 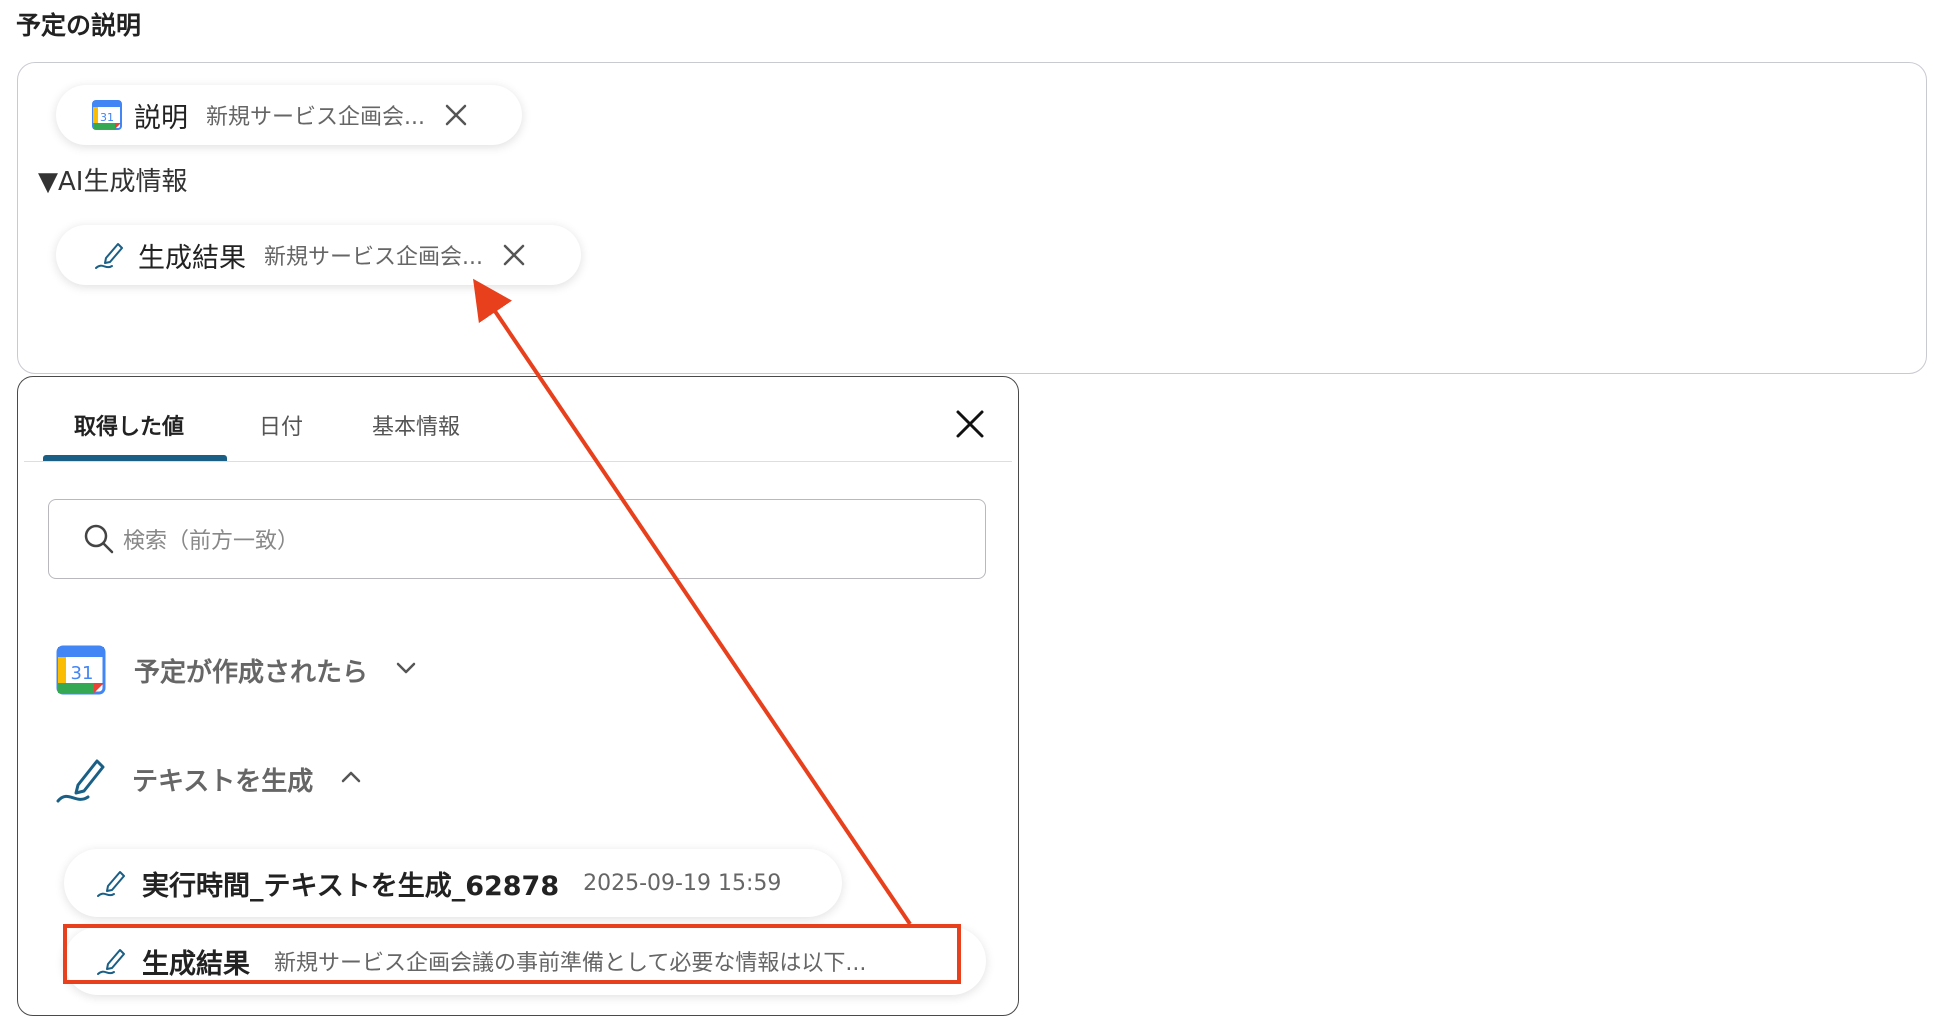 I want to click on group-calendar-trigger: 31 予定が作成されたら, so click(x=237, y=670).